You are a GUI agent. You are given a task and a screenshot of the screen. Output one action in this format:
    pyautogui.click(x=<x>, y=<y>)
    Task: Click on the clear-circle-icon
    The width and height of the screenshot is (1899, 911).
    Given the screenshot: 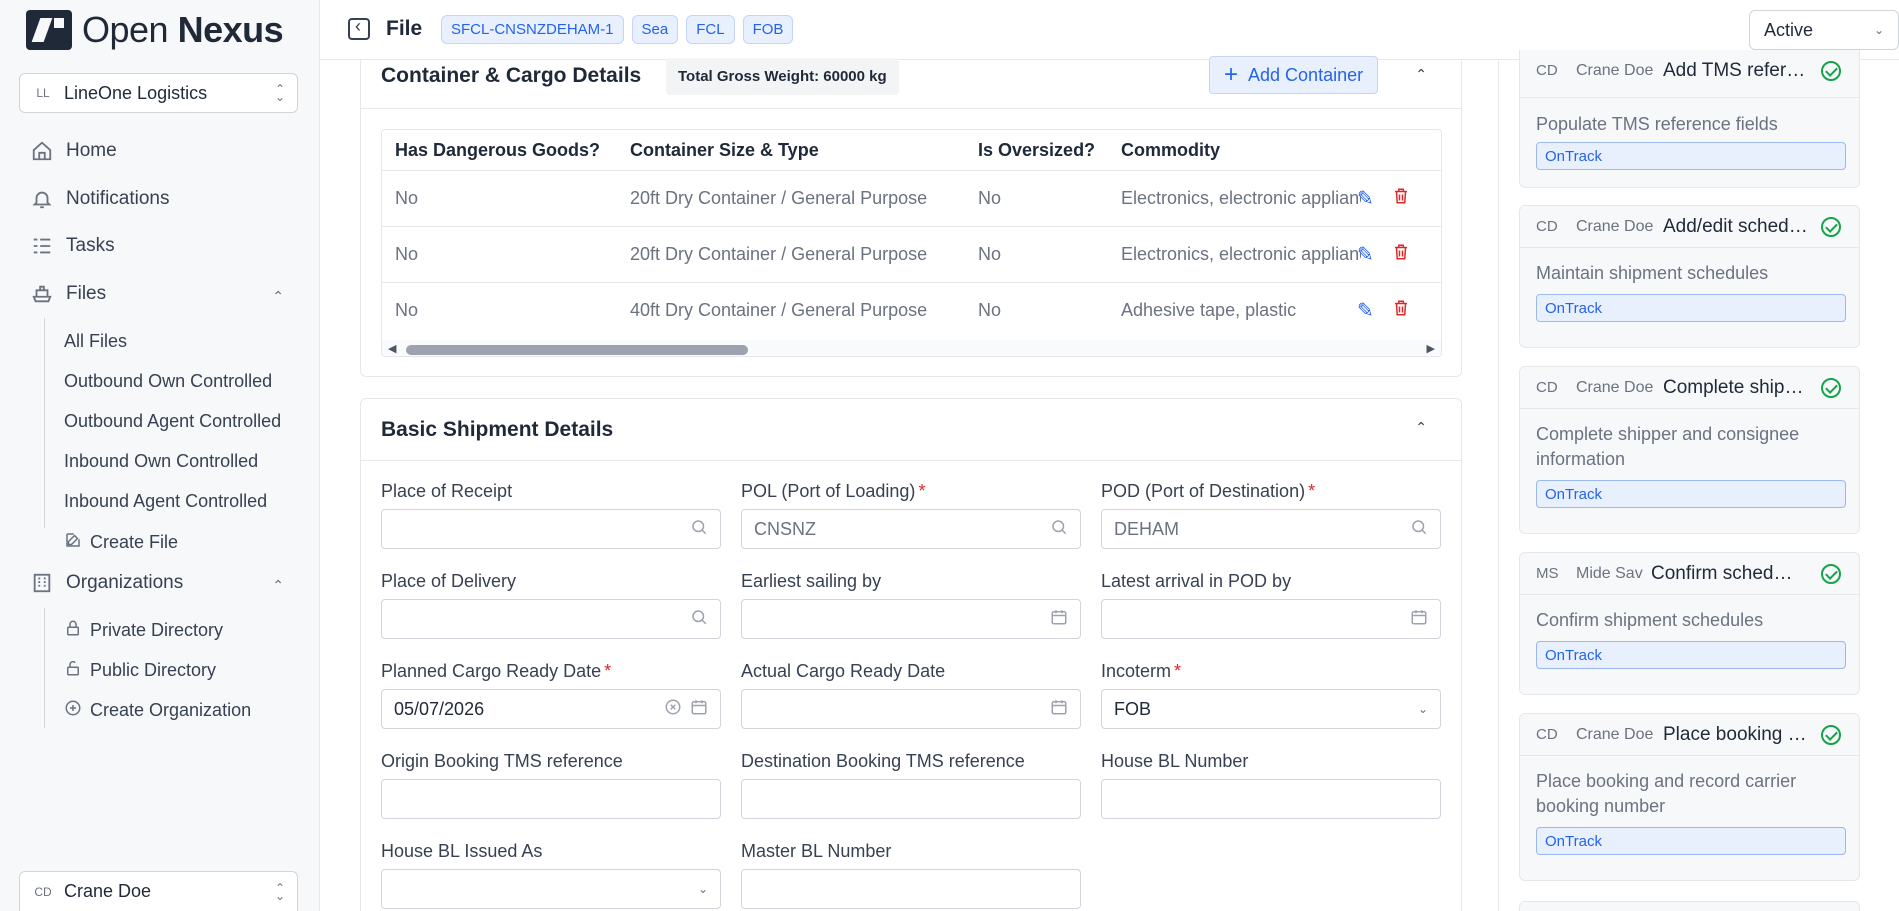 What is the action you would take?
    pyautogui.click(x=673, y=709)
    